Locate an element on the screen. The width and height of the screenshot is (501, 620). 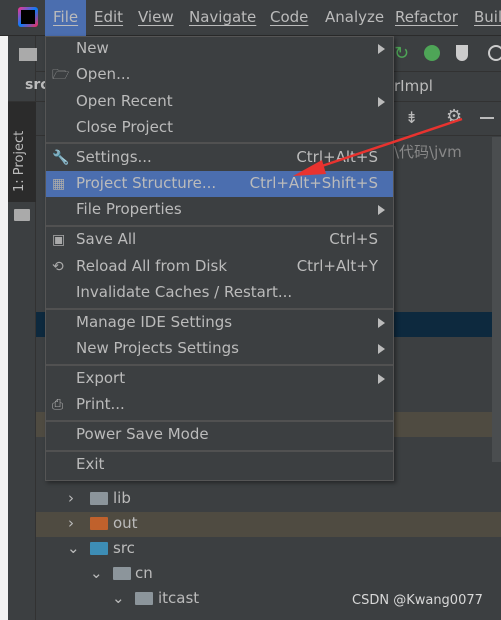
menu-refactor: Refactor is located at coordinates (426, 17).